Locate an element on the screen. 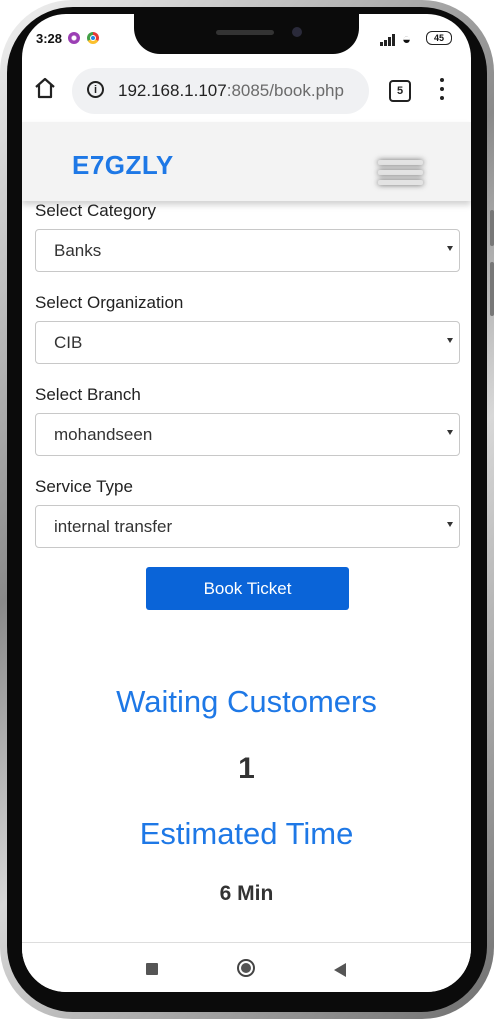 This screenshot has width=500, height=1021. category-select: Banks is located at coordinates (247, 250).